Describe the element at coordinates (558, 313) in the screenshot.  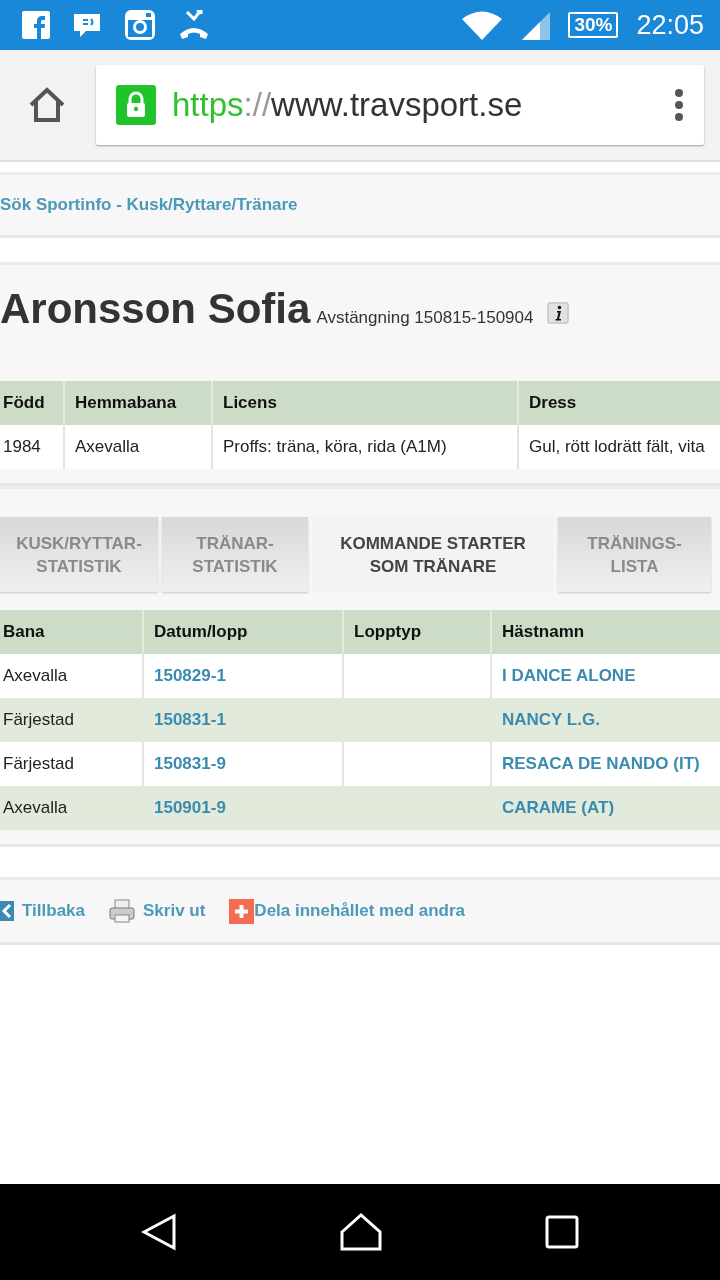
I see `info-icon` at that location.